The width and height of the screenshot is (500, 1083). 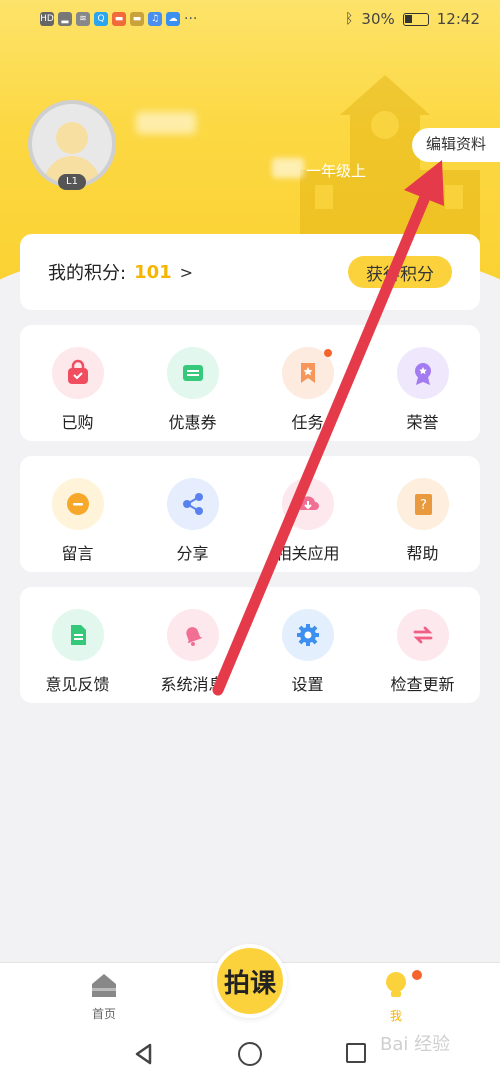 I want to click on menu-item-messages: 留言, so click(x=77, y=514).